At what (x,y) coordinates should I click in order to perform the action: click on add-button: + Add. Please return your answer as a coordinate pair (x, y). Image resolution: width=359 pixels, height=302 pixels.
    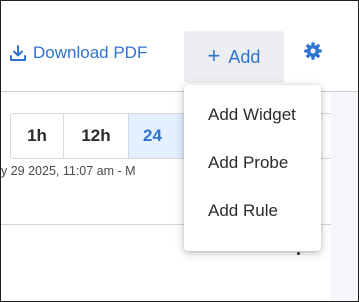
    Looking at the image, I should click on (234, 57).